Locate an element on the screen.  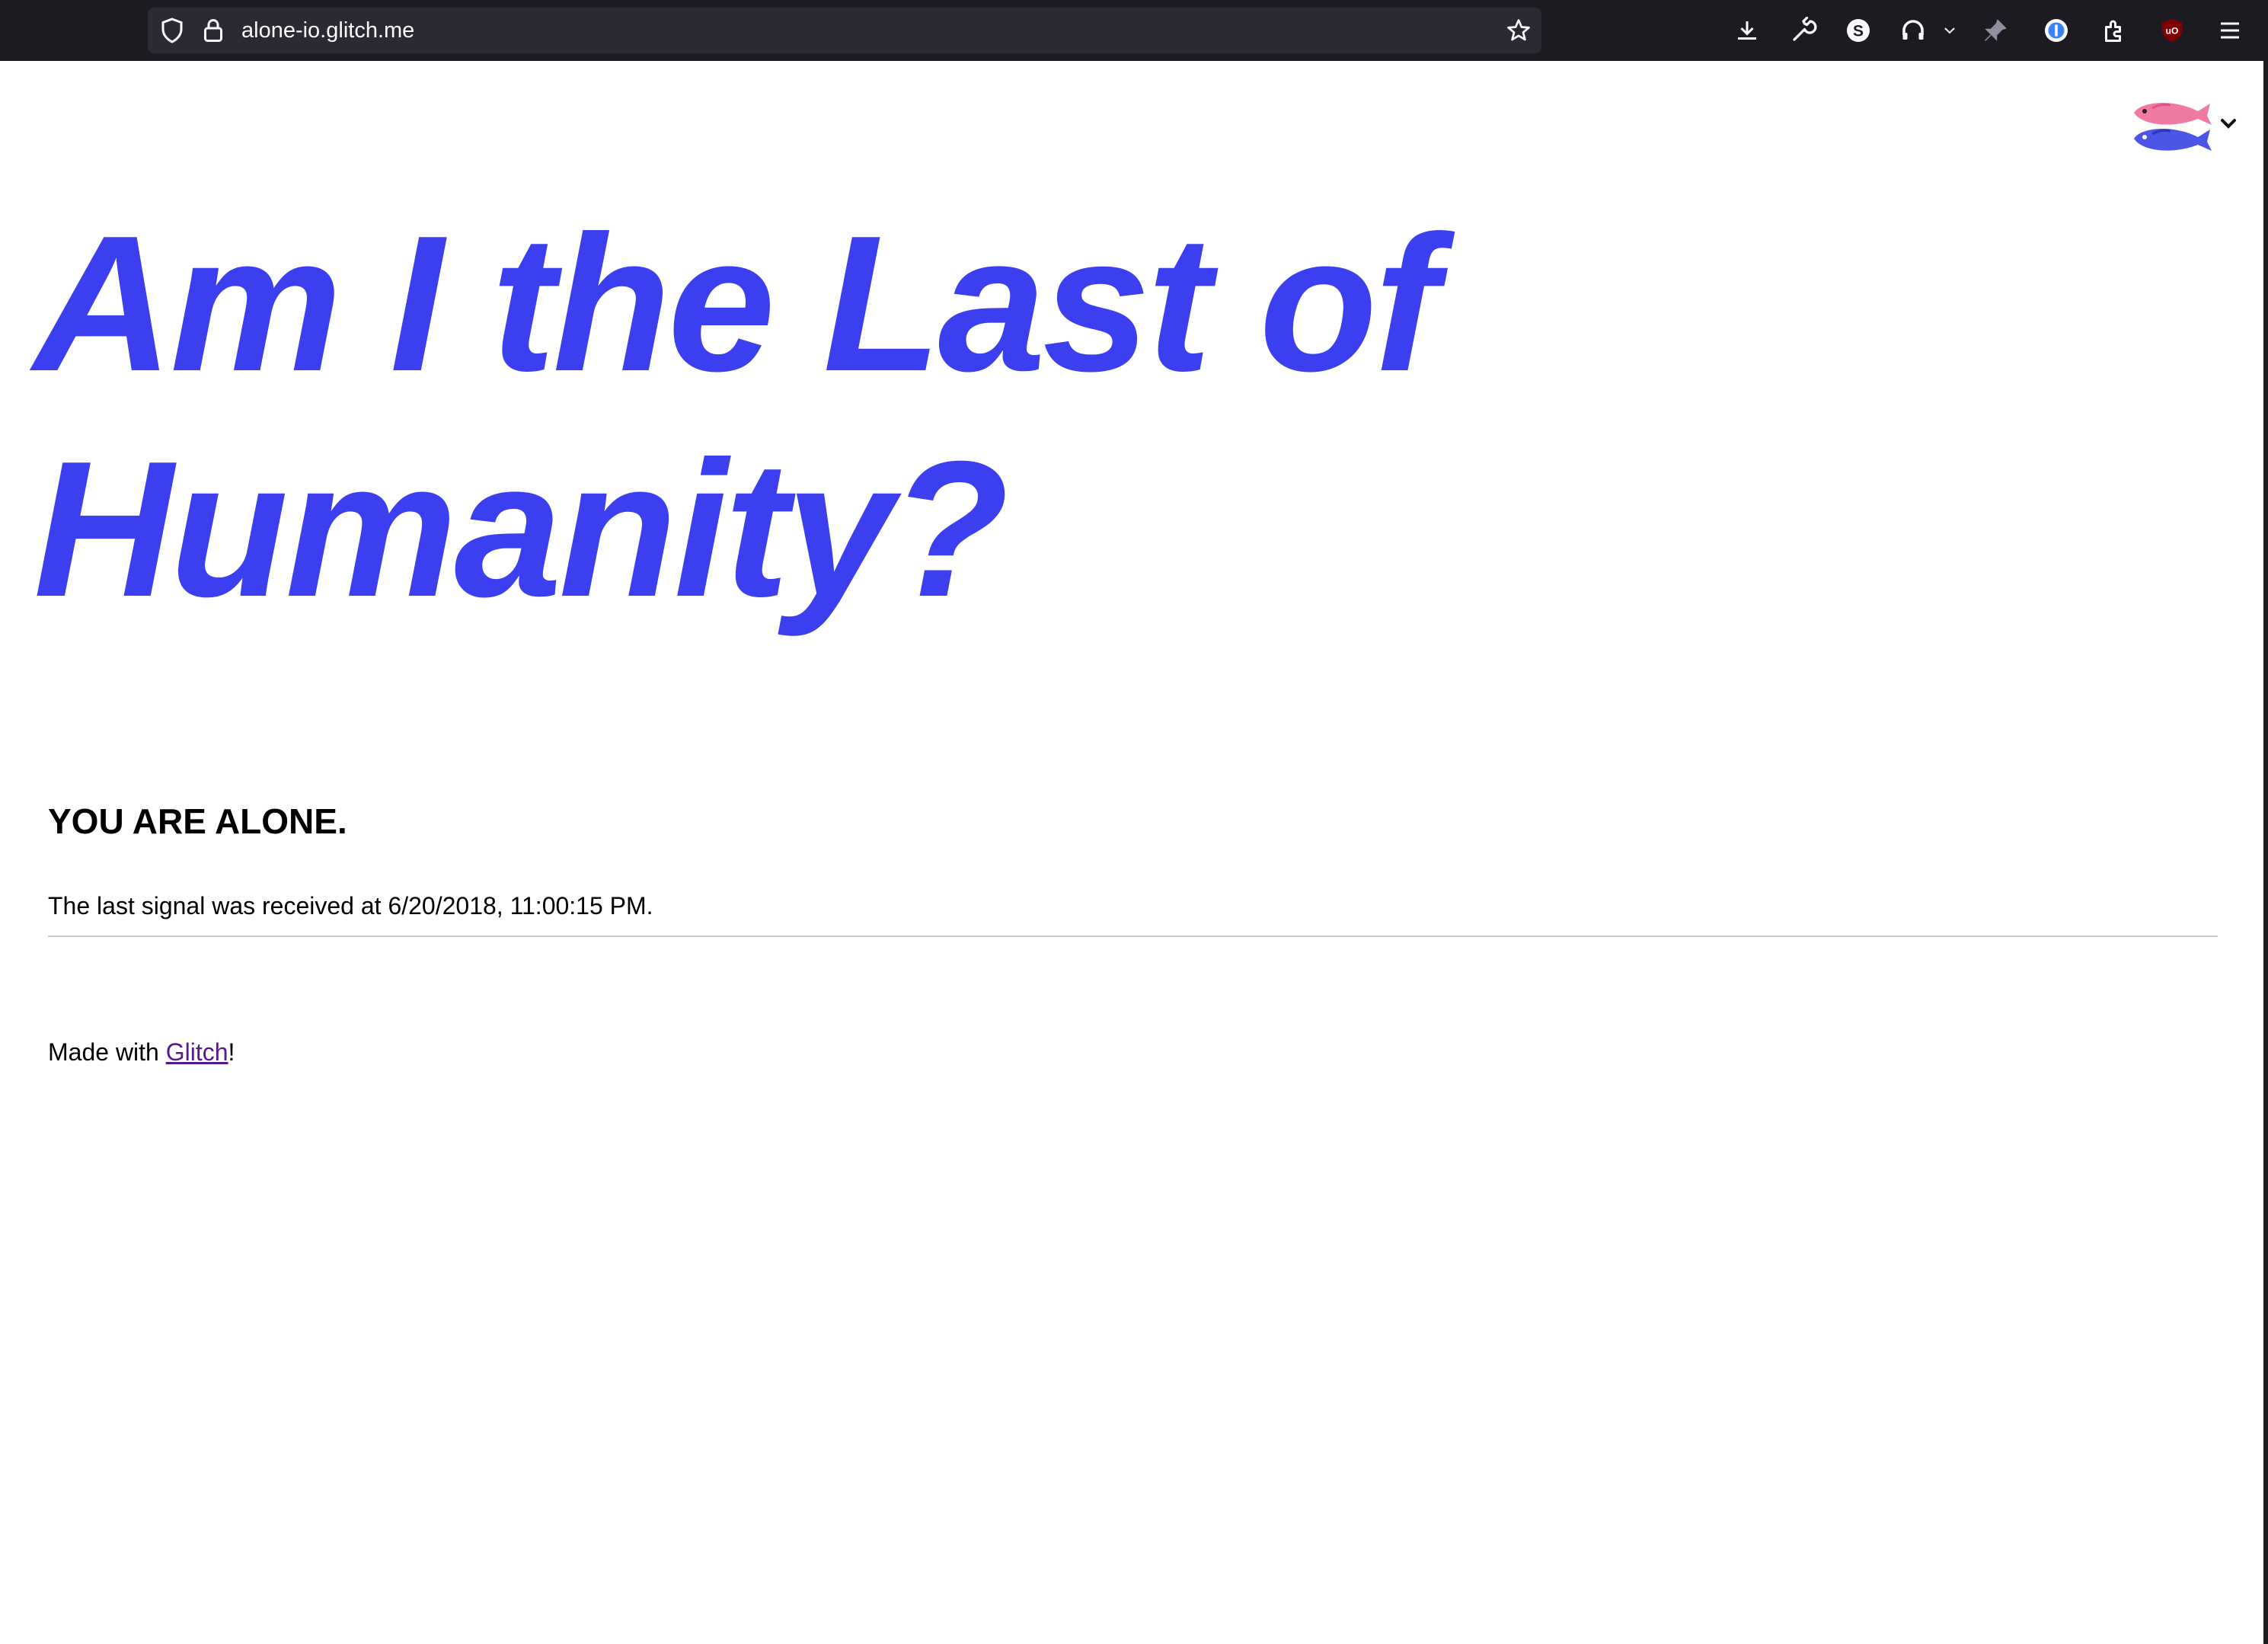
pin-icon is located at coordinates (1995, 30).